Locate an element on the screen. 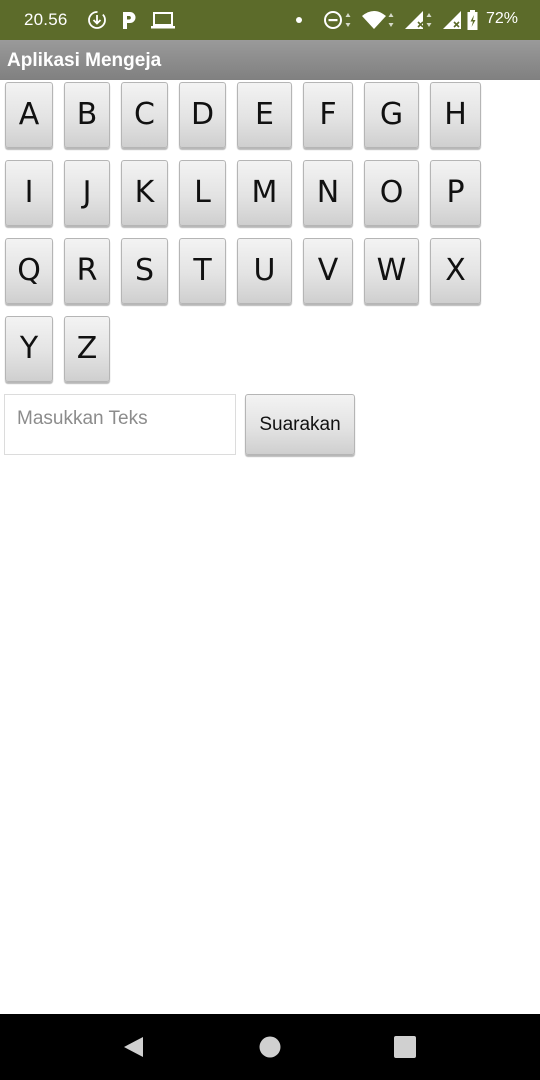 The width and height of the screenshot is (540, 1080). notification-dot-icon is located at coordinates (299, 20).